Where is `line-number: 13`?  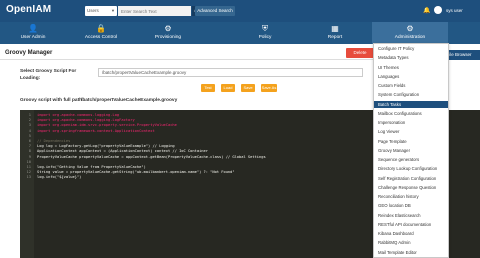 line-number: 13 is located at coordinates (28, 177).